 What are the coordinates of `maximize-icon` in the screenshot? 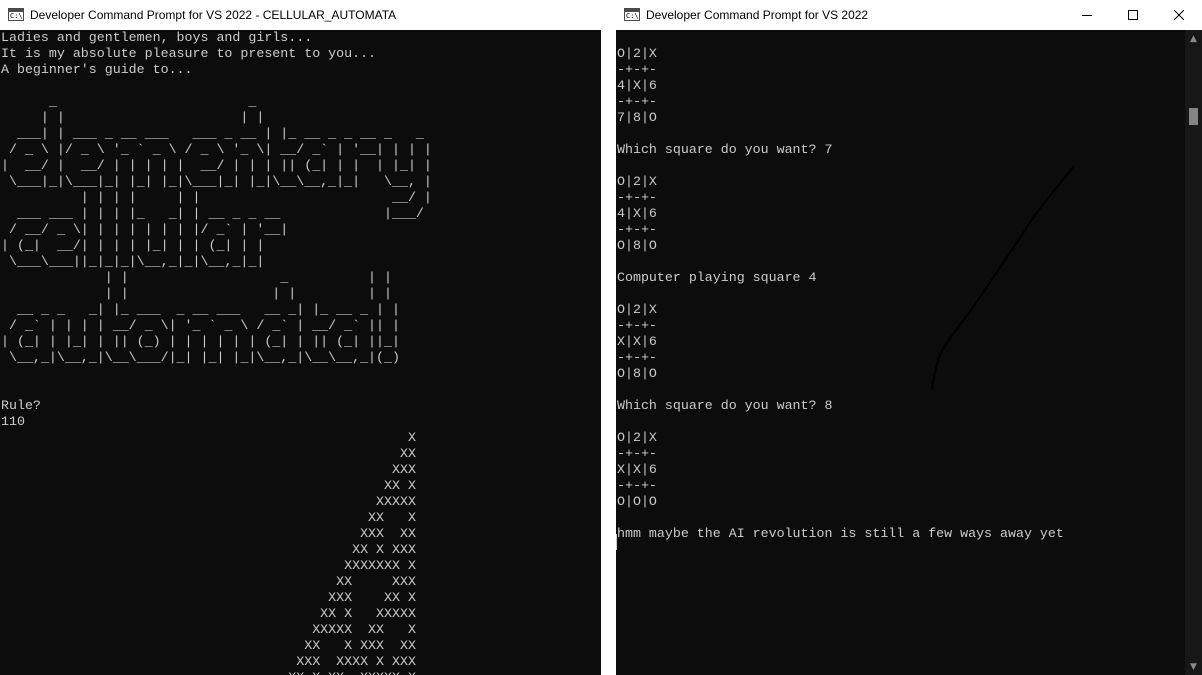 It's located at (1133, 15).